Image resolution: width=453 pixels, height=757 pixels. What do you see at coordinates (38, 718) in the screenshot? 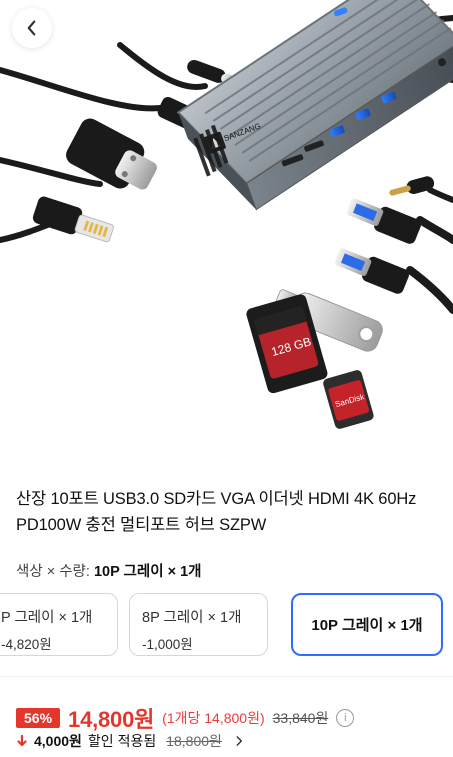
I see `discount-percent-badge: 56%` at bounding box center [38, 718].